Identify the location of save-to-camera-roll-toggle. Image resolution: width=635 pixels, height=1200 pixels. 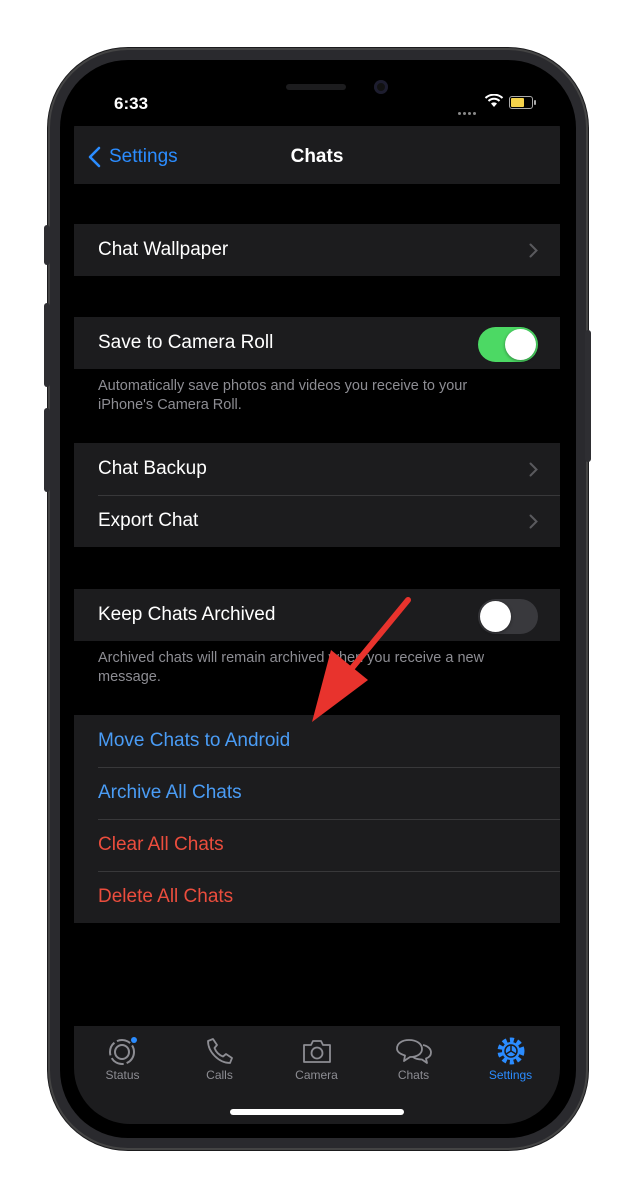
(508, 344).